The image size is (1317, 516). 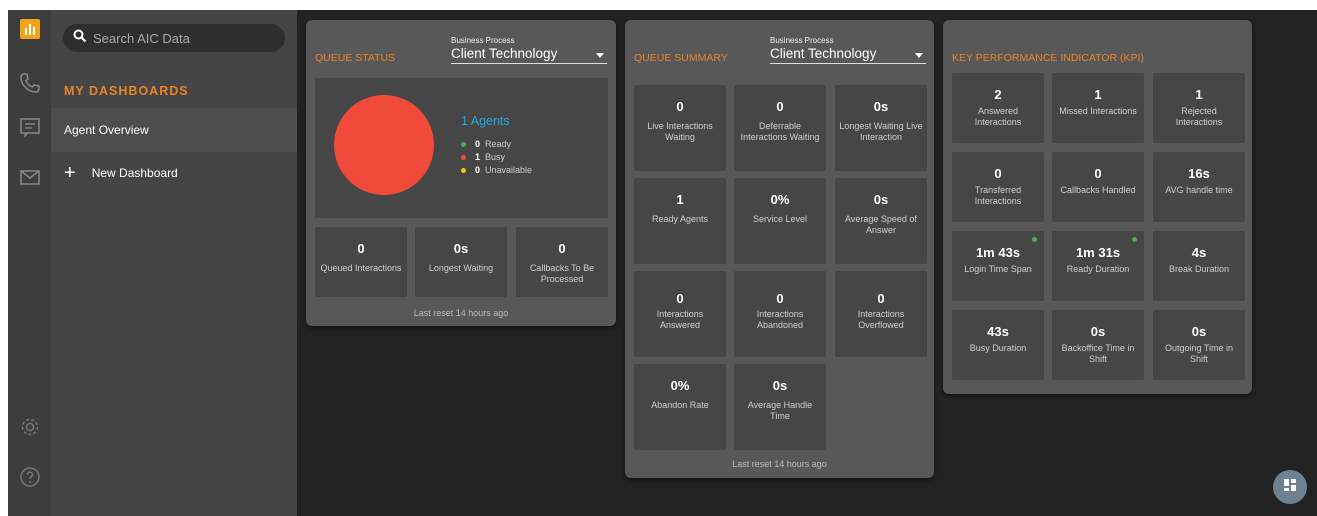 I want to click on search-box, so click(x=174, y=38).